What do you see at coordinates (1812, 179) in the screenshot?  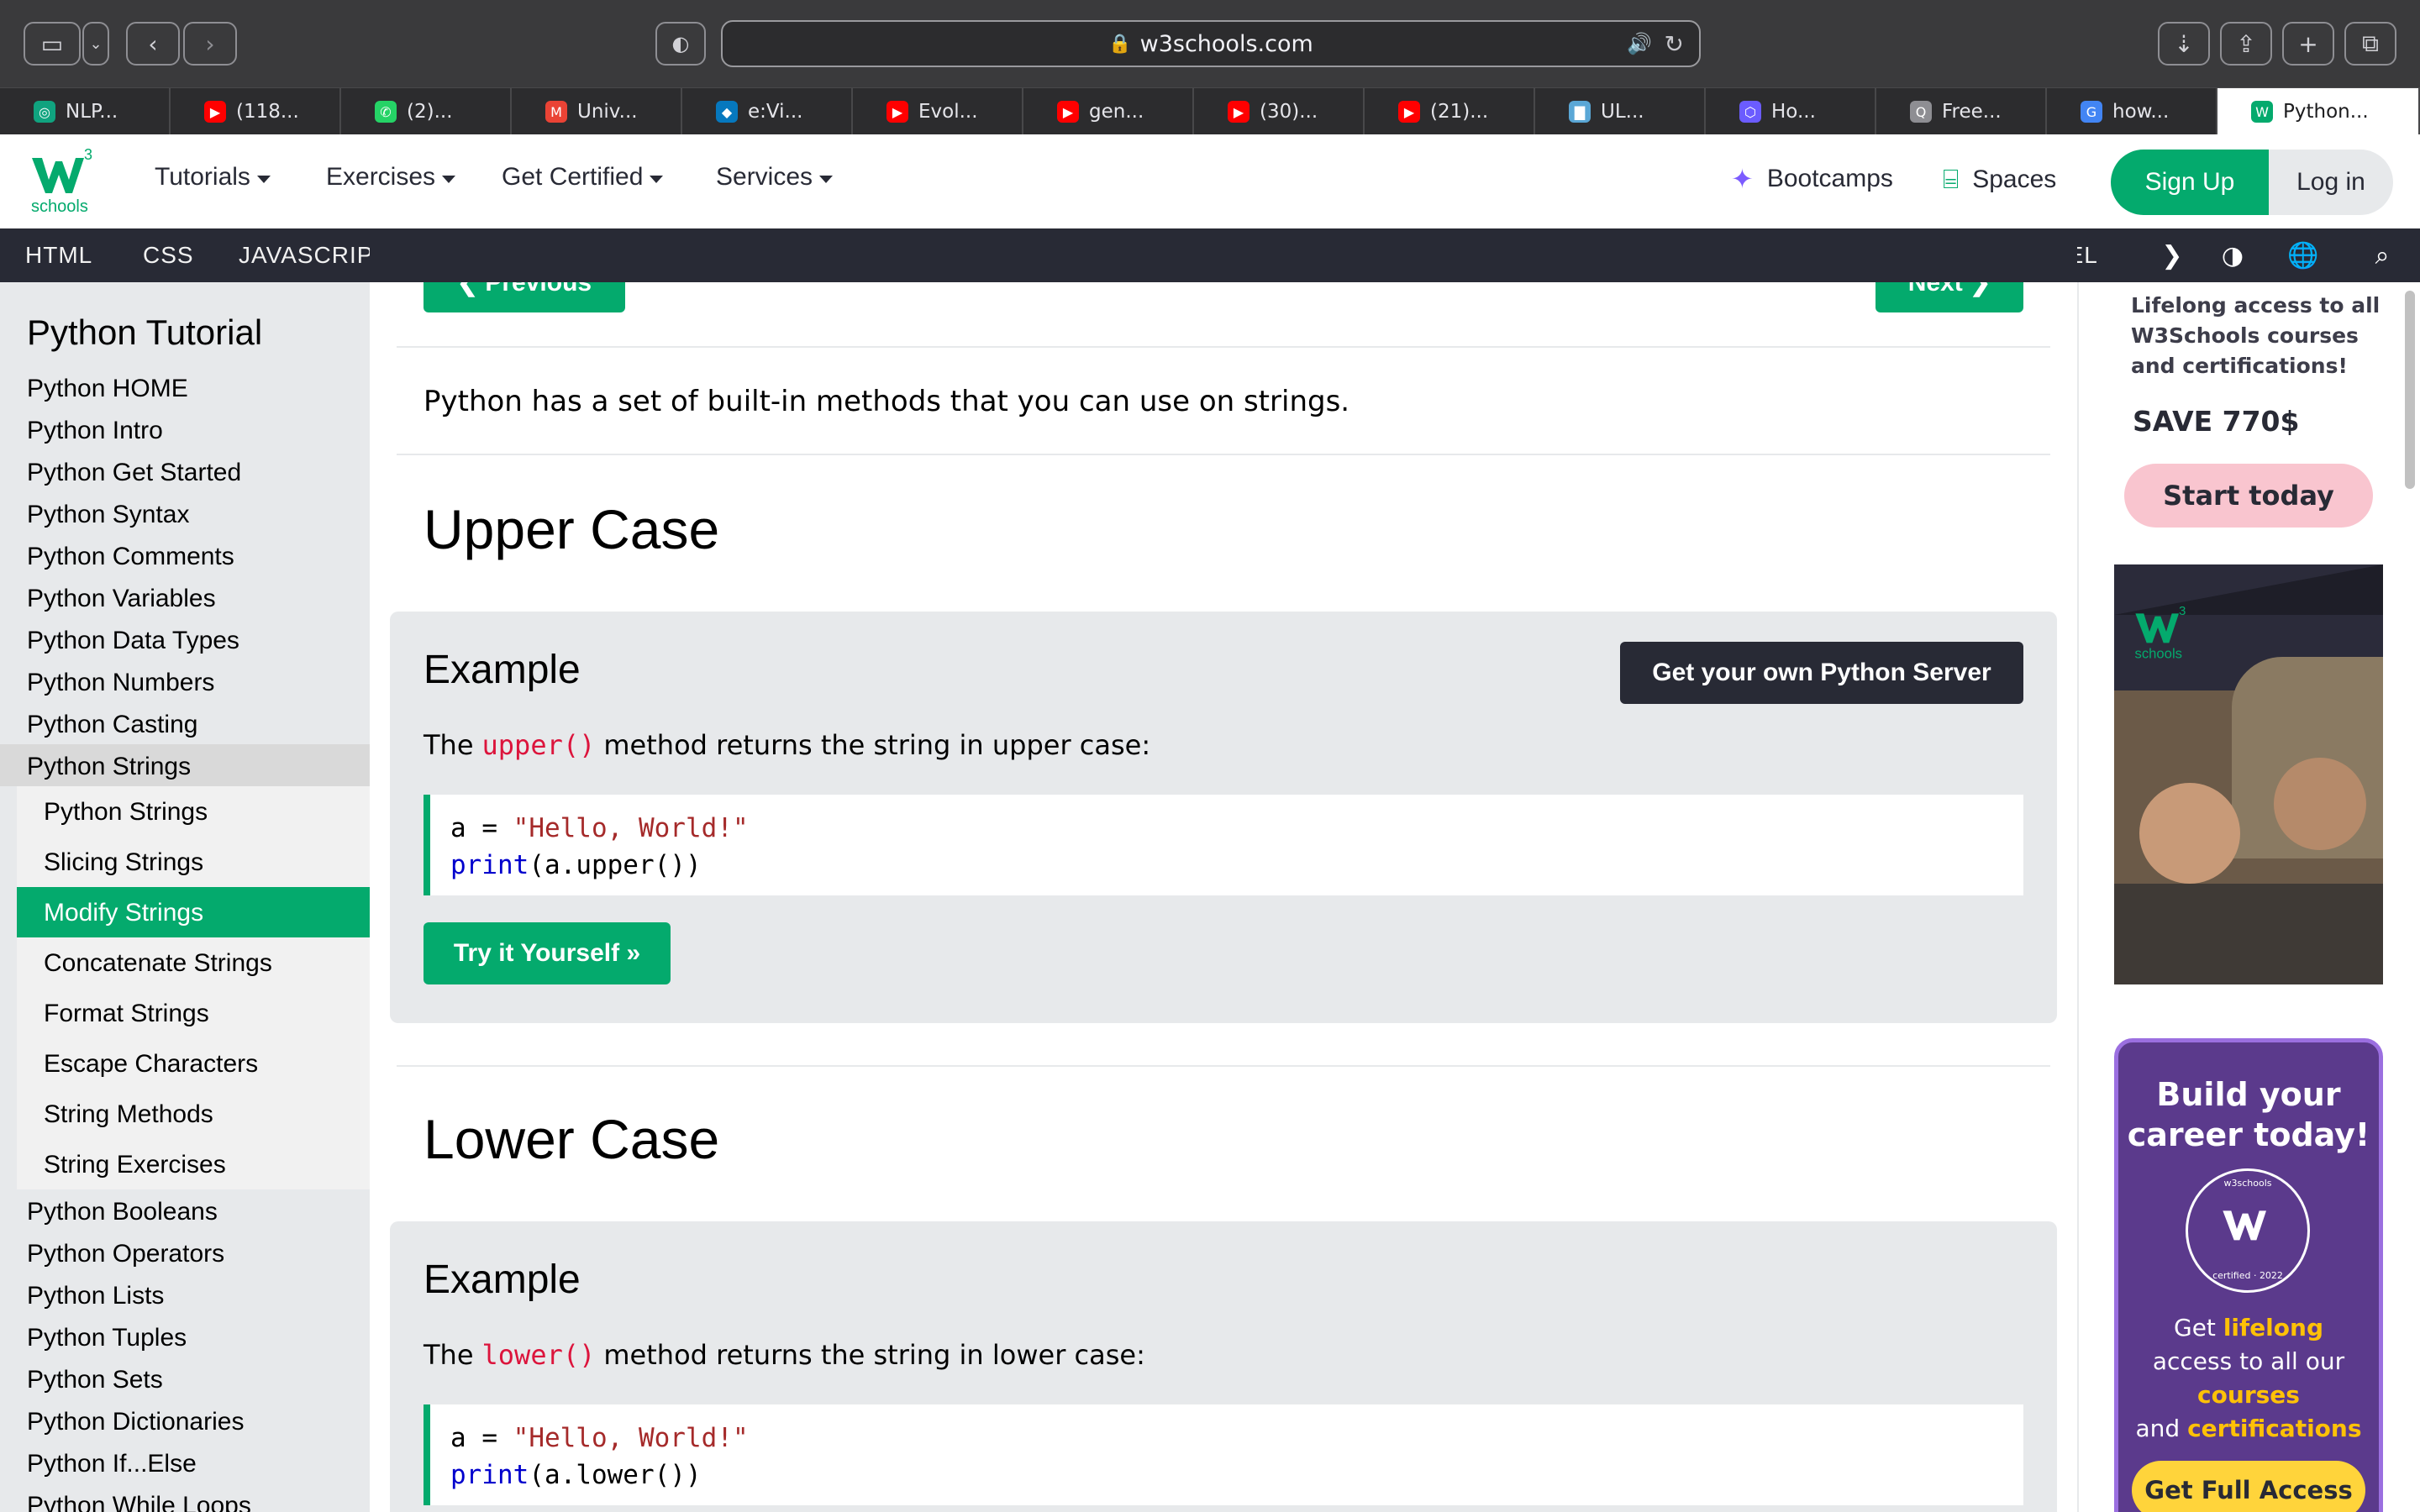 I see `nav-bootcamps: ✦ Bootcamps` at bounding box center [1812, 179].